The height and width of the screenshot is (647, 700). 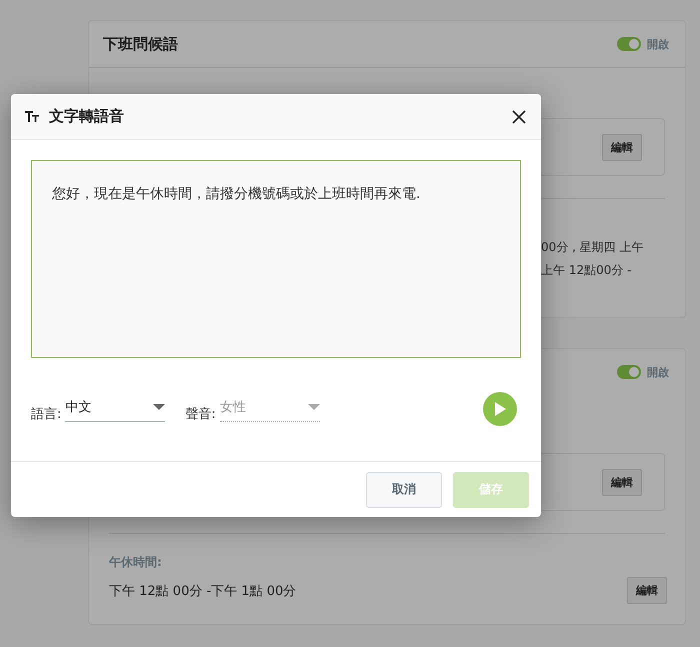 I want to click on field-label: 聲音:, so click(x=200, y=414).